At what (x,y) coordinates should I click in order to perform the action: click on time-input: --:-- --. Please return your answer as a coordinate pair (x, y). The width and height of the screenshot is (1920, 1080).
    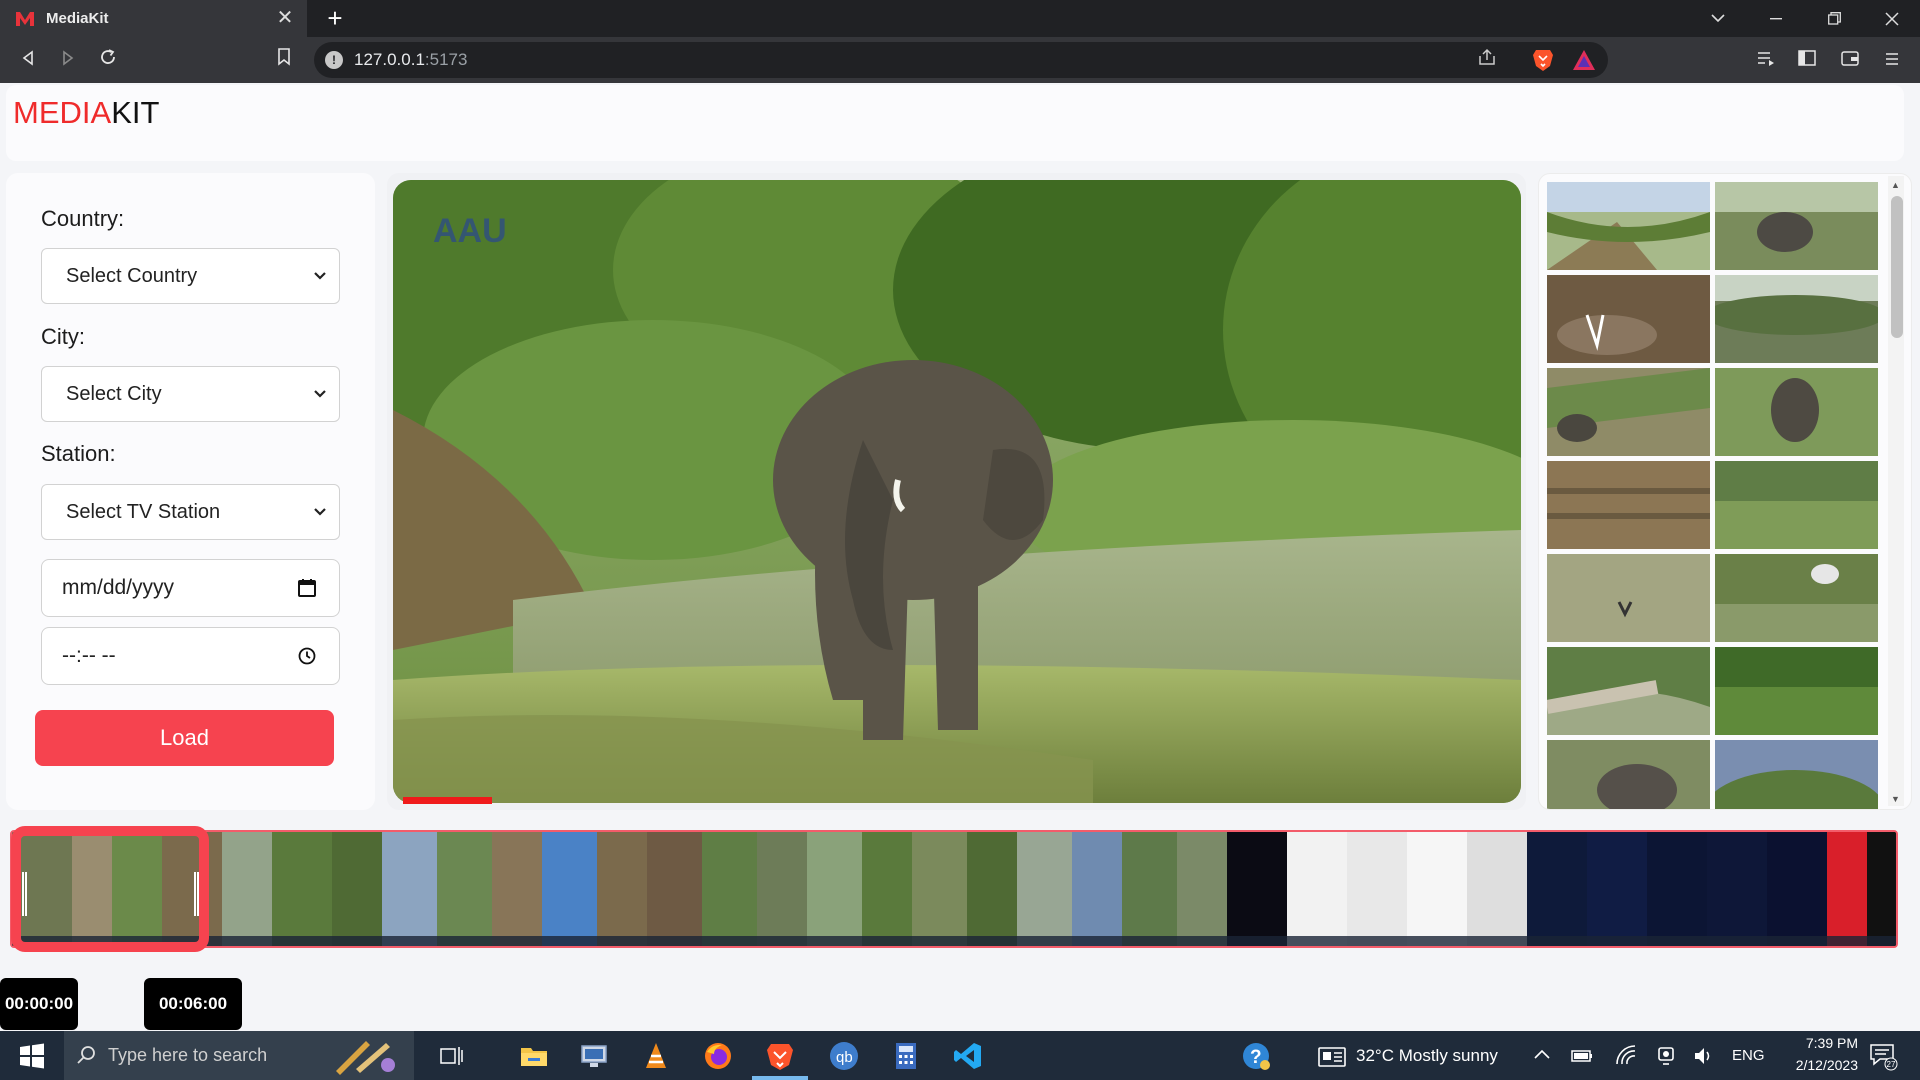
    Looking at the image, I should click on (190, 656).